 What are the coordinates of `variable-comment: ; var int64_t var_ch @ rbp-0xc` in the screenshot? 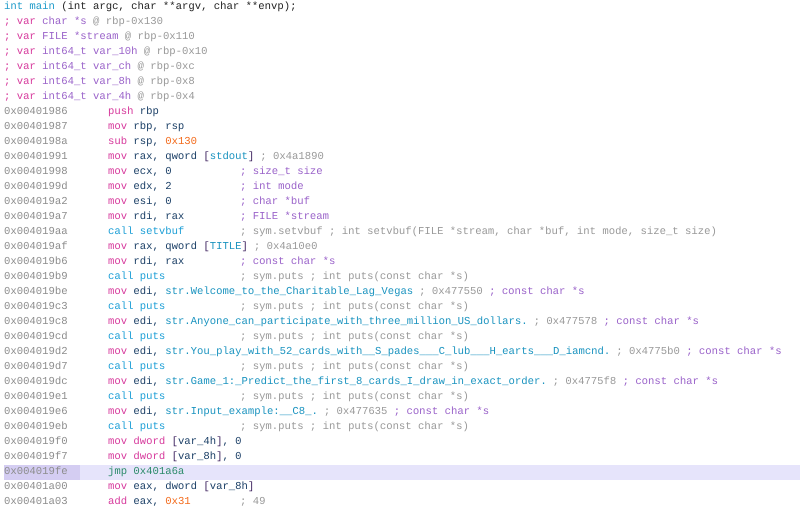 It's located at (100, 67).